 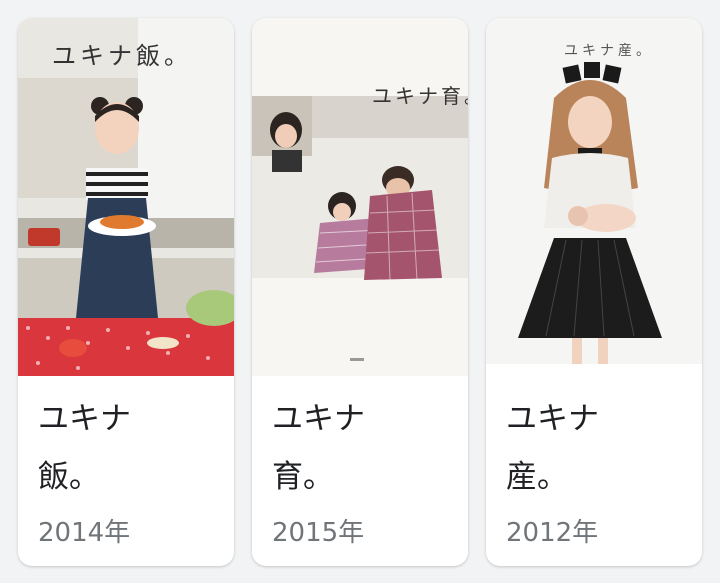 What do you see at coordinates (84, 533) in the screenshot?
I see `book-year: 2014年` at bounding box center [84, 533].